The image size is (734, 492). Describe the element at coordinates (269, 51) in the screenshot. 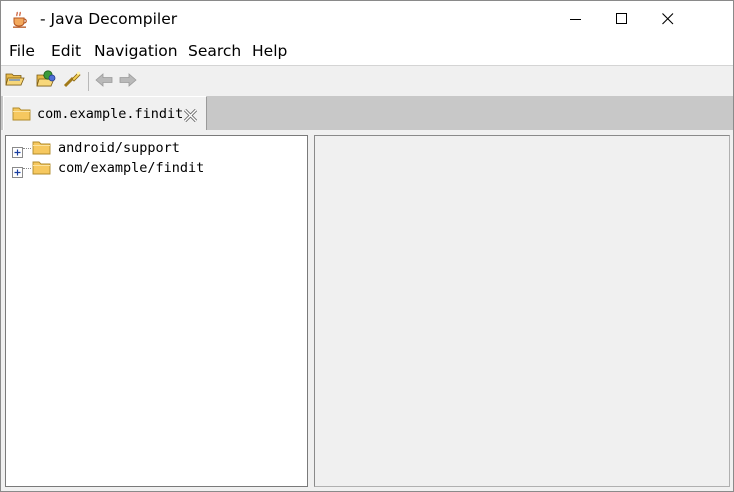

I see `menu-help: Help` at that location.